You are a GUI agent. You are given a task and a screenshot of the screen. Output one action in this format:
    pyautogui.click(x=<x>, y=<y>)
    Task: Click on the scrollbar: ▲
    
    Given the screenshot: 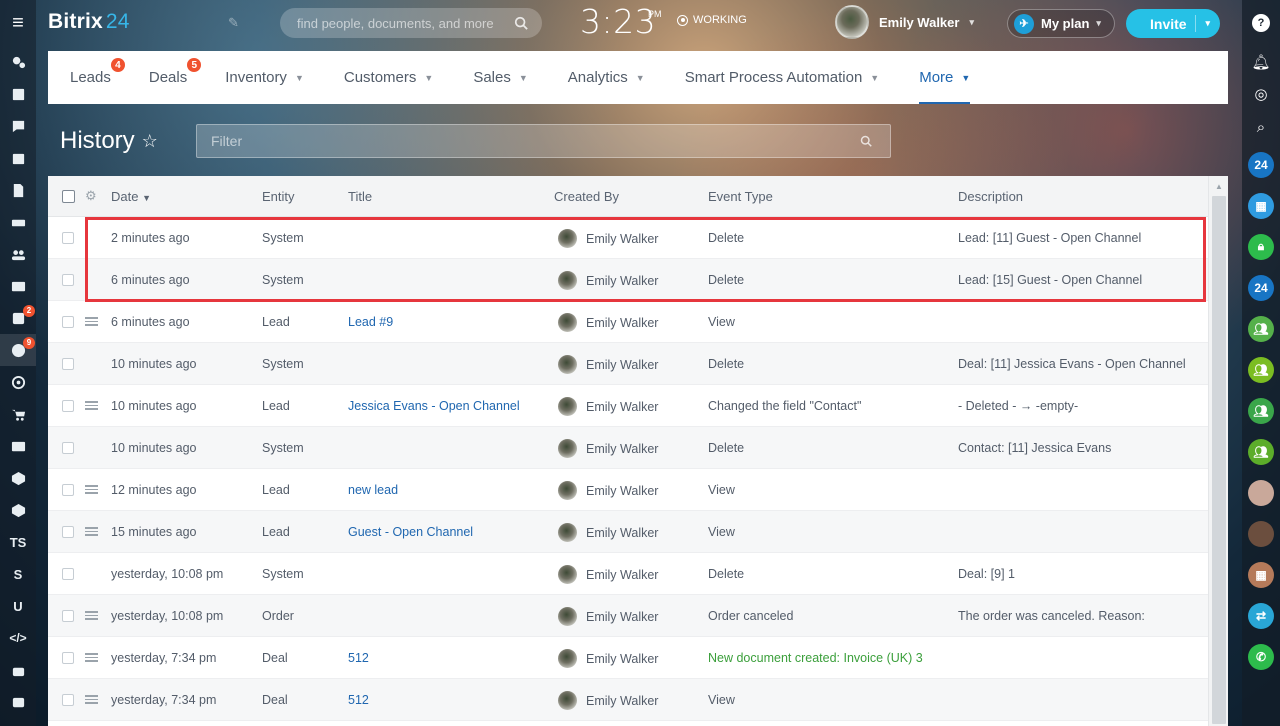 What is the action you would take?
    pyautogui.click(x=1218, y=451)
    